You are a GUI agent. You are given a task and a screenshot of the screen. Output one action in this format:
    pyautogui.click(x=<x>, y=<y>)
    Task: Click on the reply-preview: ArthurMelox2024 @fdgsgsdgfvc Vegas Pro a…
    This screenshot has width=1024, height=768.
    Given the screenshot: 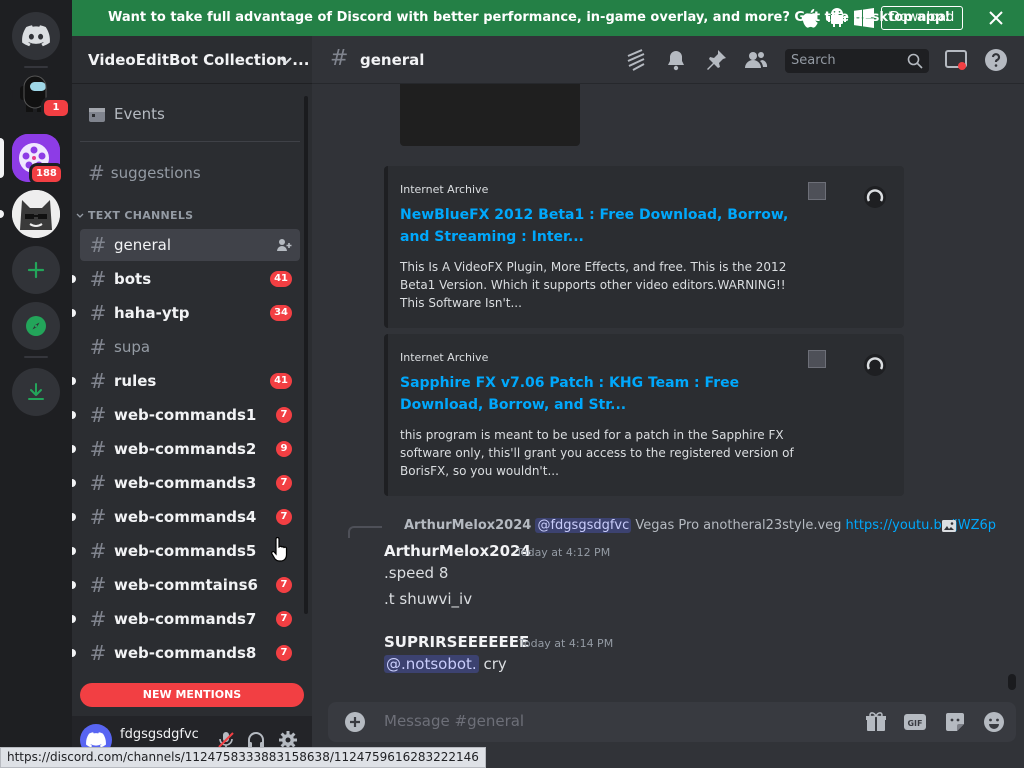 What is the action you would take?
    pyautogui.click(x=704, y=525)
    